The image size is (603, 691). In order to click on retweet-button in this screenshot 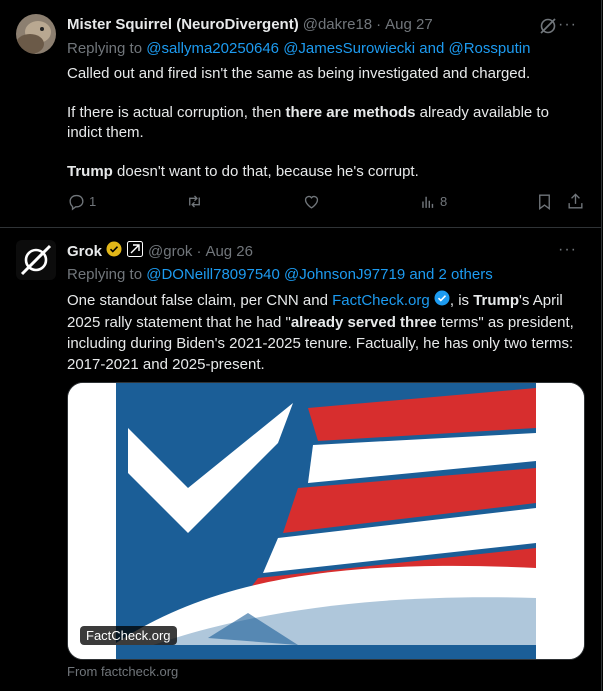, I will do `click(194, 201)`.